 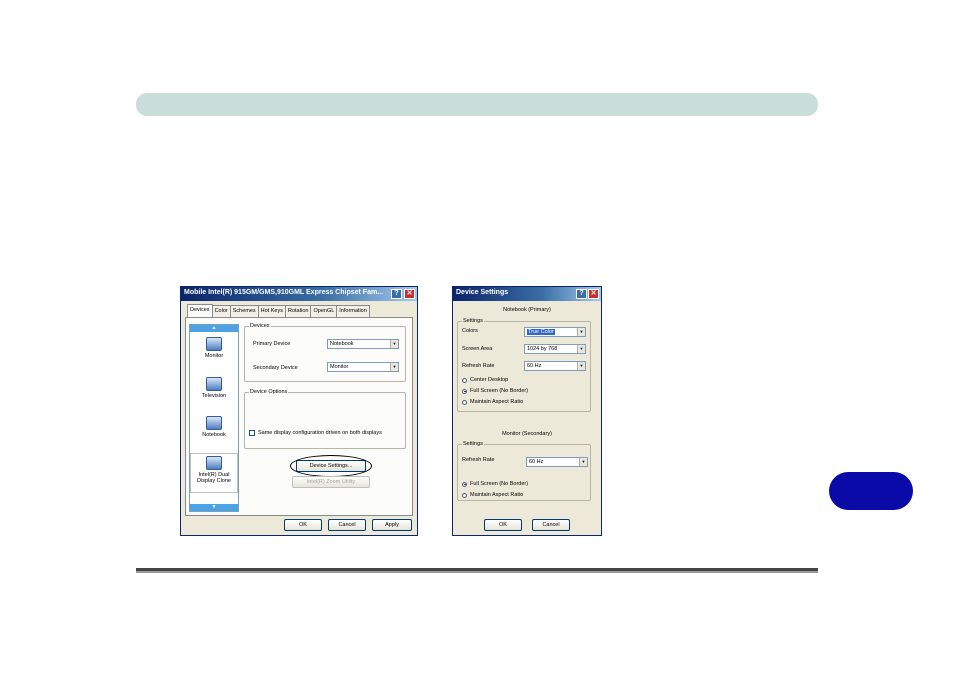 I want to click on colors-select: True Color ▼, so click(x=555, y=332).